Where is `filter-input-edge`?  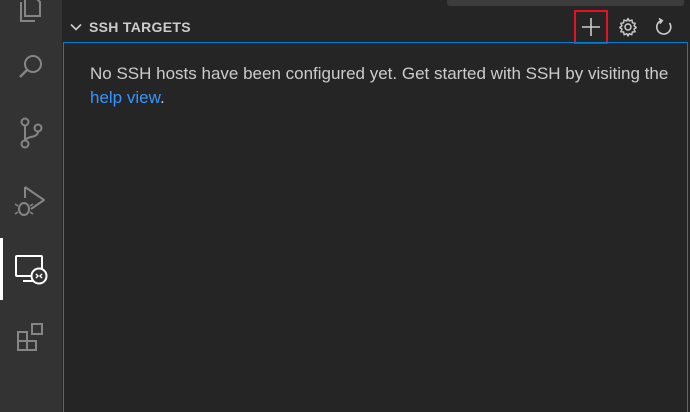 filter-input-edge is located at coordinates (565, 3).